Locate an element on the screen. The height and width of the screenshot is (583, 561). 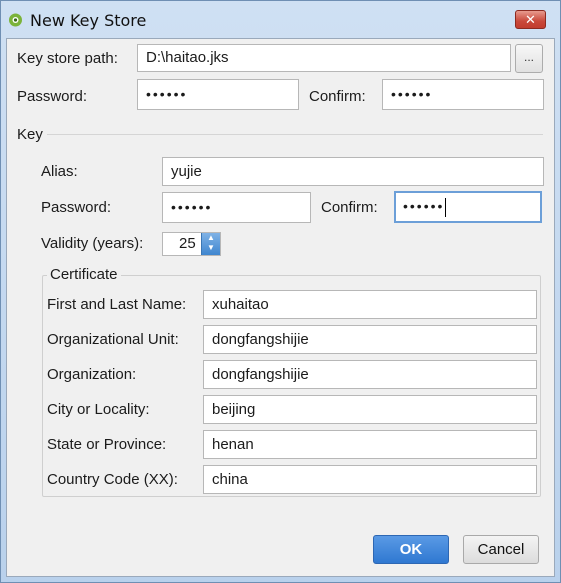
key-confirm-label: Confirm: is located at coordinates (349, 207).